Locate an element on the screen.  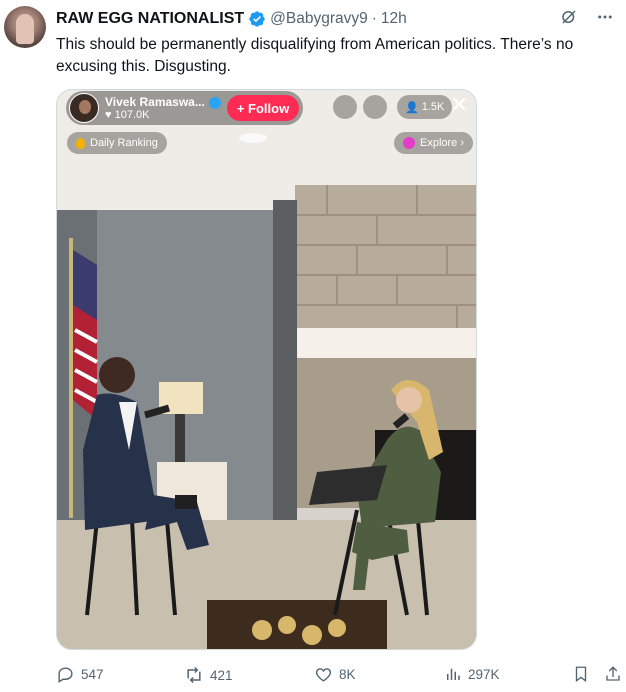
creator-likes: 107.0K is located at coordinates (132, 115).